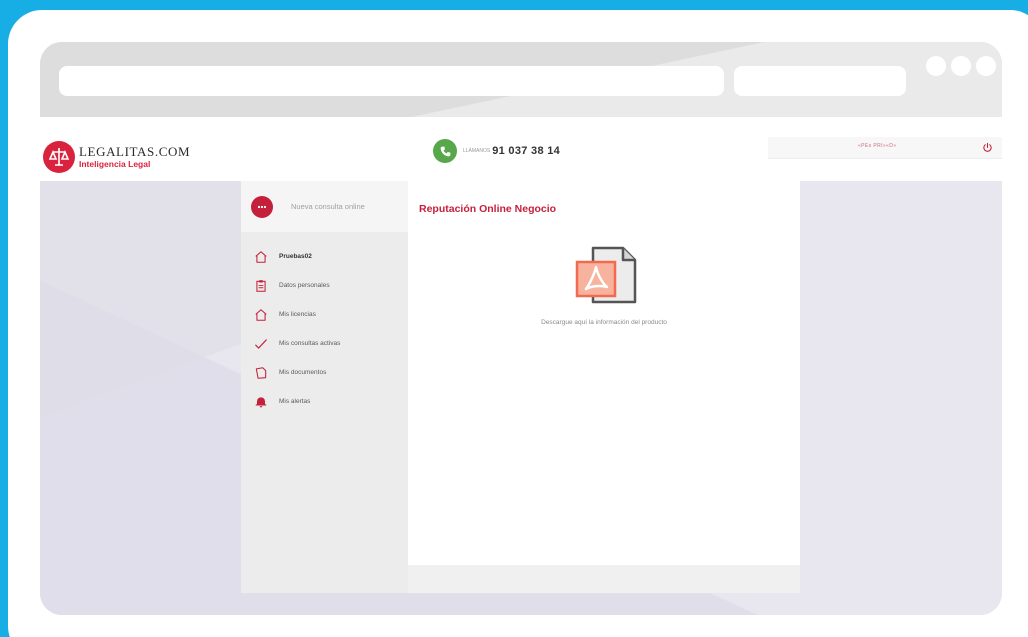  What do you see at coordinates (261, 344) in the screenshot?
I see `pencil-check-icon` at bounding box center [261, 344].